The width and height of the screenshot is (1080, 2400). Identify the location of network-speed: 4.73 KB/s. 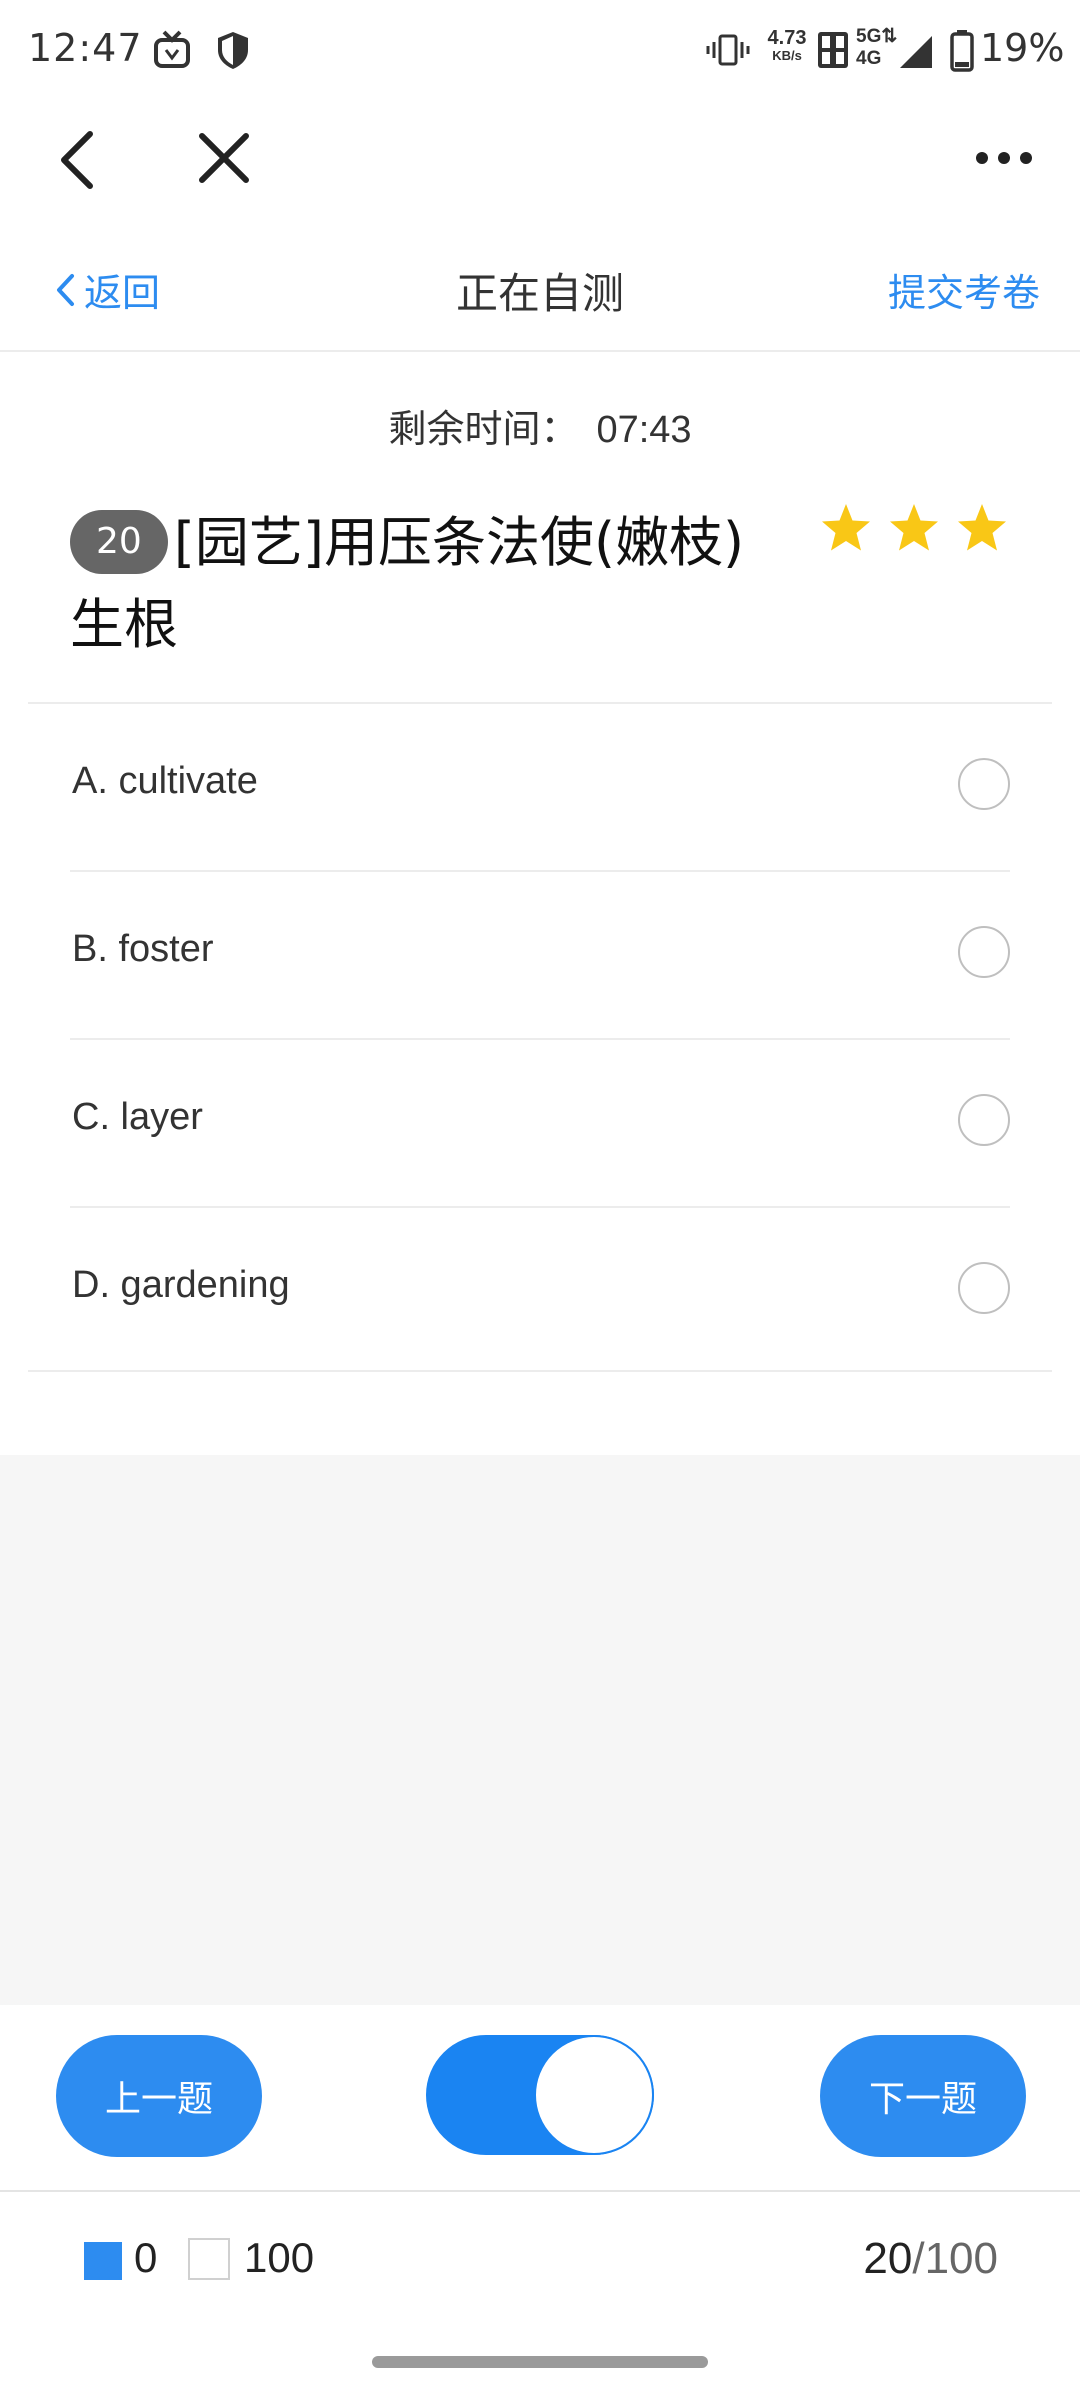
(787, 45).